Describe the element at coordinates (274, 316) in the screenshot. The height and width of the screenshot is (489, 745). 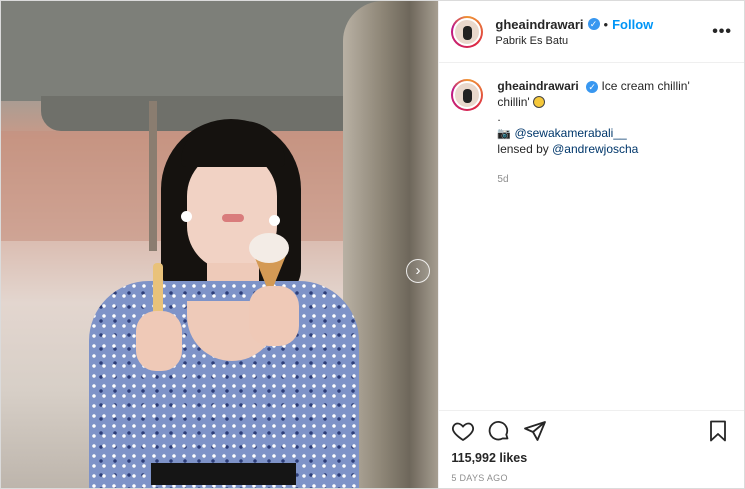
I see `right-hand` at that location.